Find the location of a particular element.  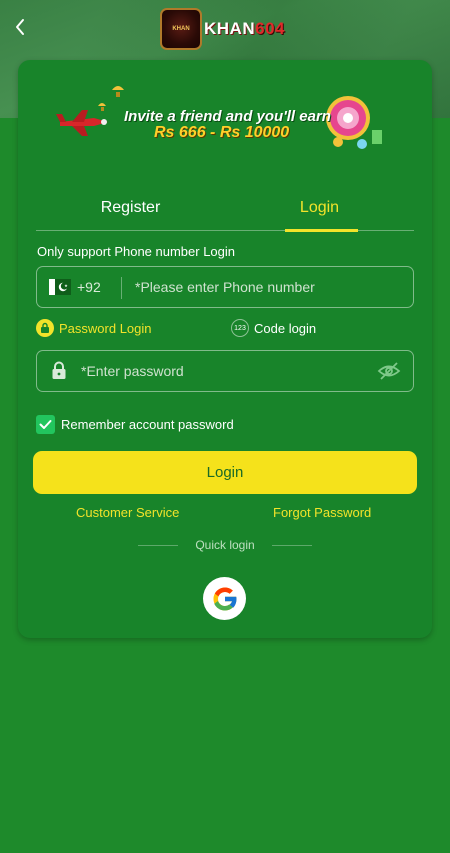

logo-badge: KHAN is located at coordinates (181, 29).